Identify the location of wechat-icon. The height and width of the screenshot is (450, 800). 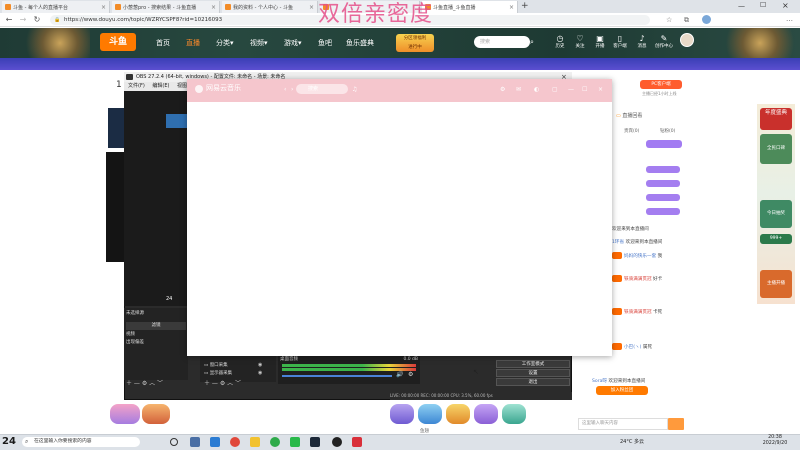
(295, 442).